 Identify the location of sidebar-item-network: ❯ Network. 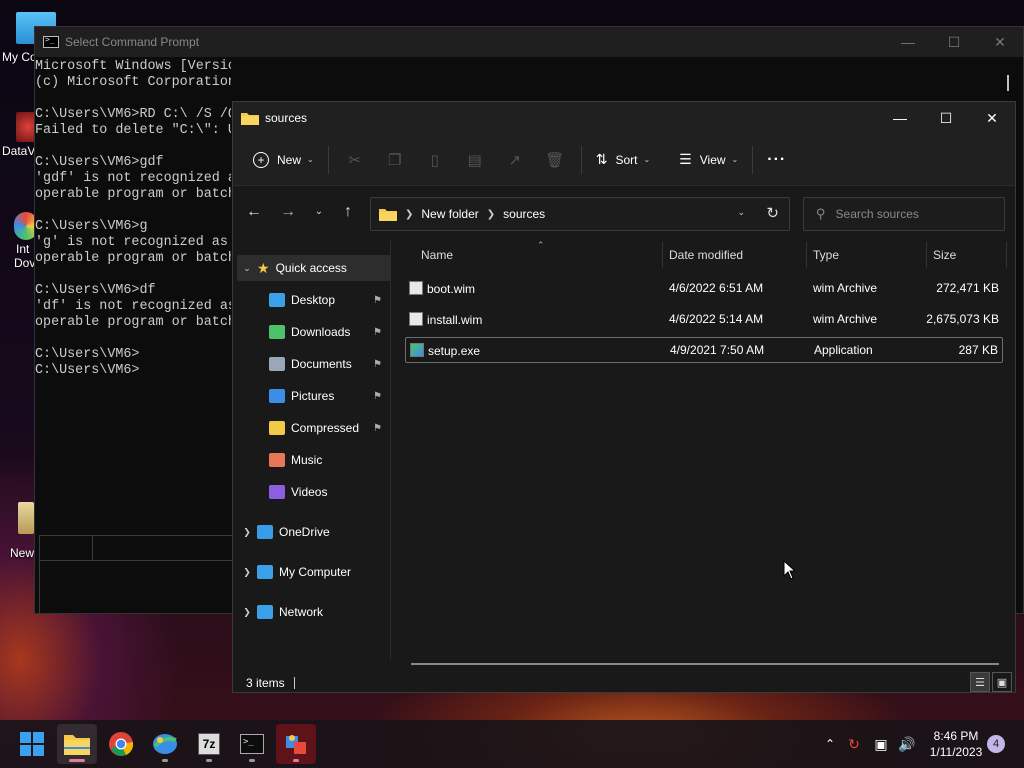
(280, 612).